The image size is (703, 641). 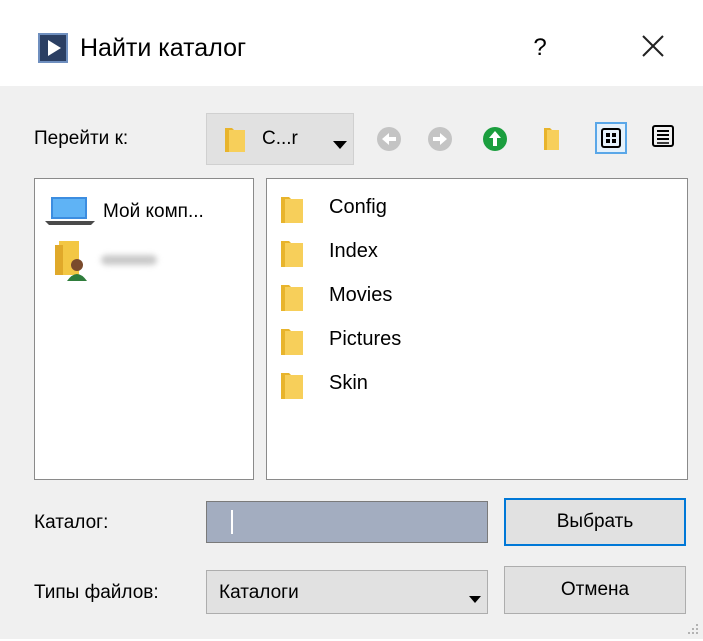 What do you see at coordinates (351, 43) in the screenshot?
I see `title-bar: Найти каталог ?` at bounding box center [351, 43].